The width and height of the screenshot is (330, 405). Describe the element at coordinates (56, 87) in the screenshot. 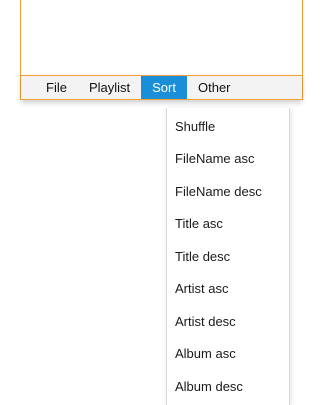

I see `menu-file: File` at that location.